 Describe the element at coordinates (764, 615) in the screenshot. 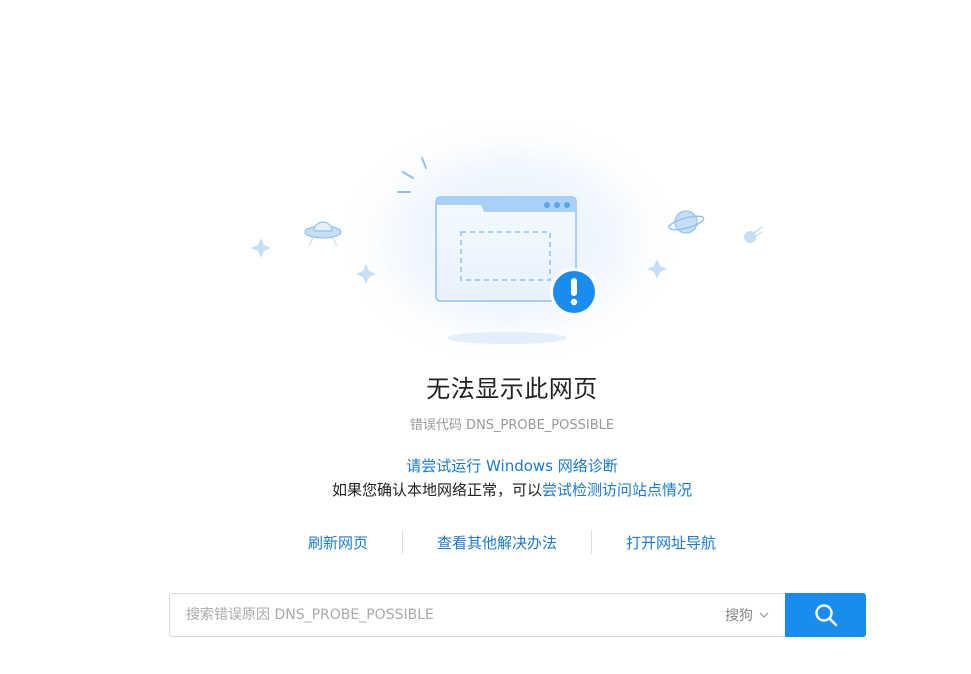

I see `chevron-down-icon` at that location.